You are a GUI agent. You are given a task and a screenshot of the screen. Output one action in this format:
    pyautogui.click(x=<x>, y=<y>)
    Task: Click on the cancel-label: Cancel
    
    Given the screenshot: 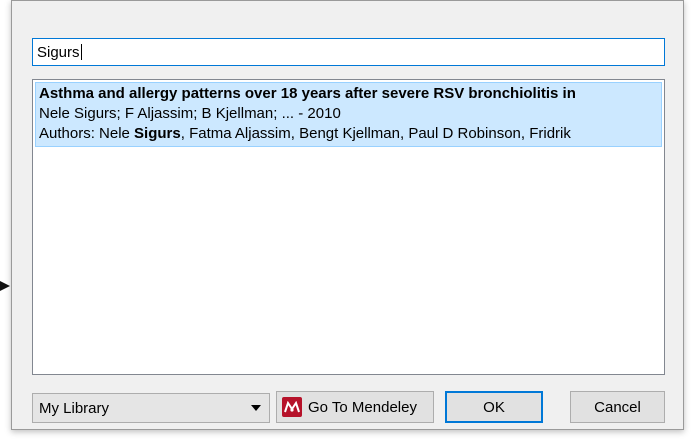 What is the action you would take?
    pyautogui.click(x=617, y=407)
    